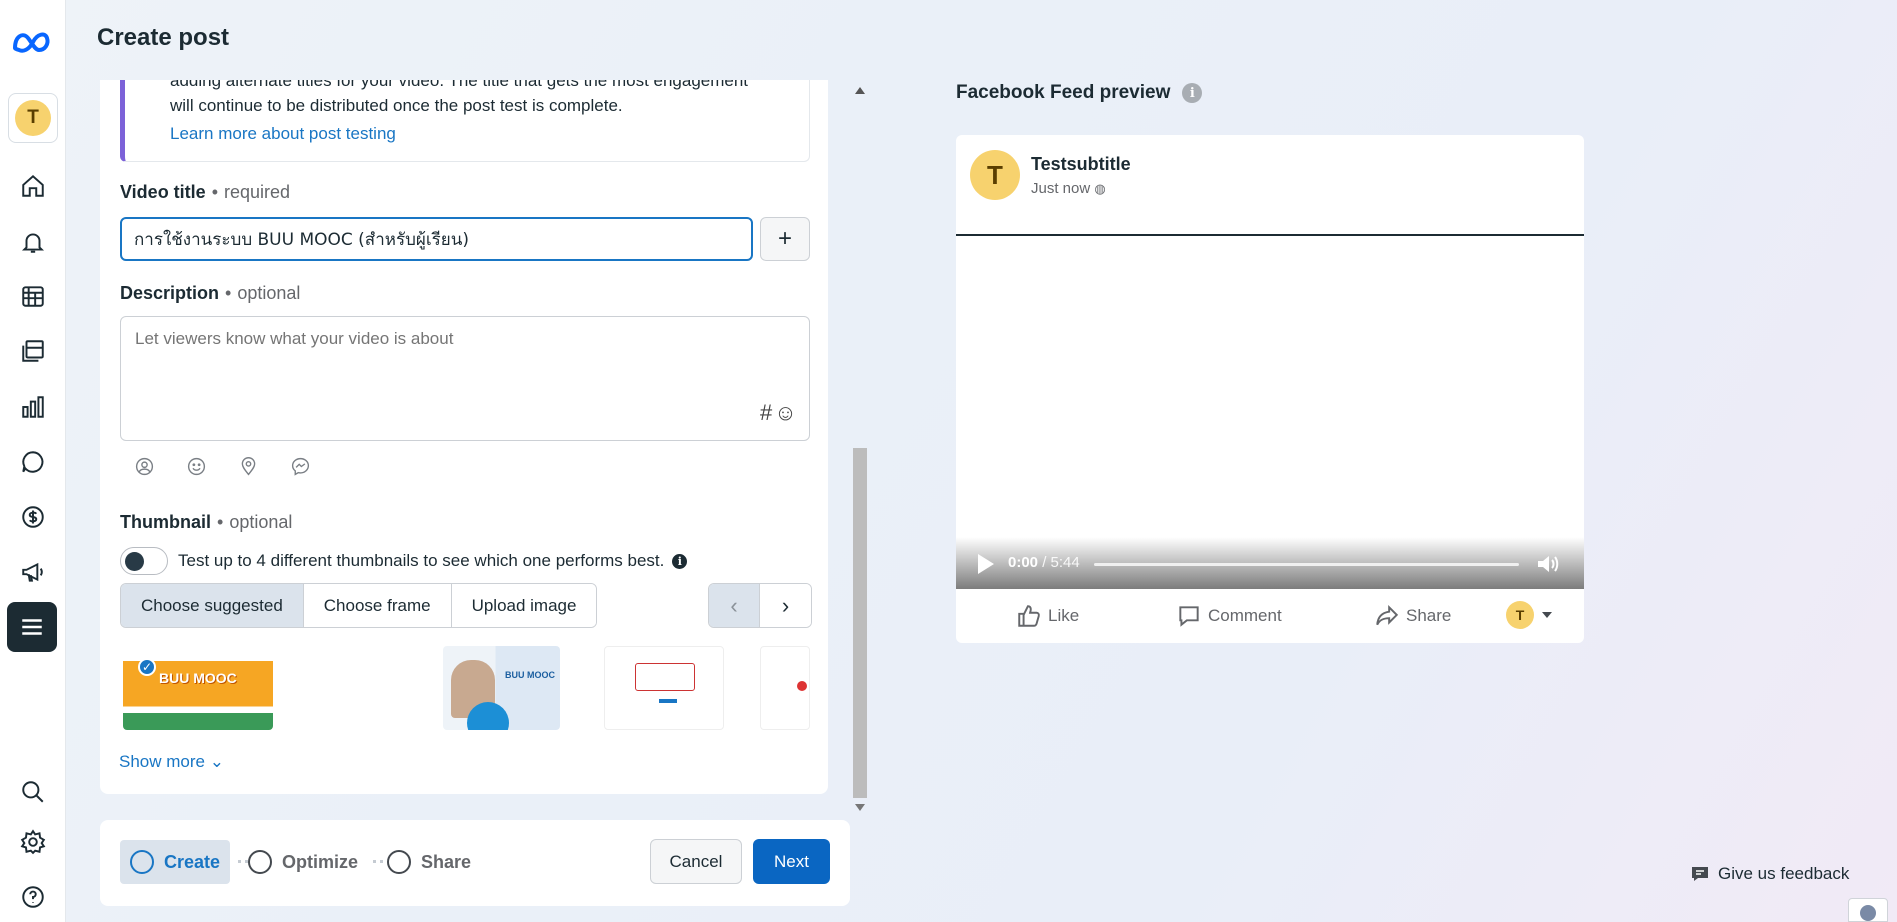 Image resolution: width=1897 pixels, height=922 pixels. Describe the element at coordinates (33, 792) in the screenshot. I see `search-icon` at that location.